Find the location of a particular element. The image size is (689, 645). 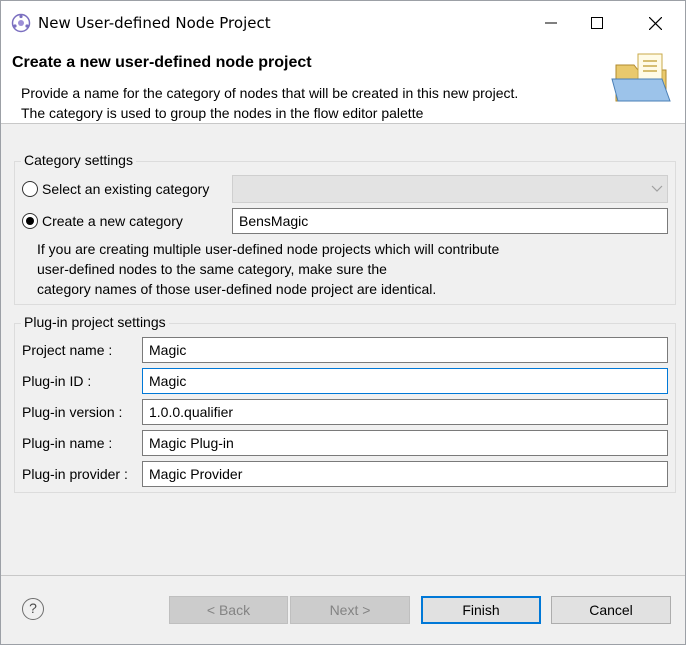

plugin-id-label: Plug-in ID : is located at coordinates (57, 381).